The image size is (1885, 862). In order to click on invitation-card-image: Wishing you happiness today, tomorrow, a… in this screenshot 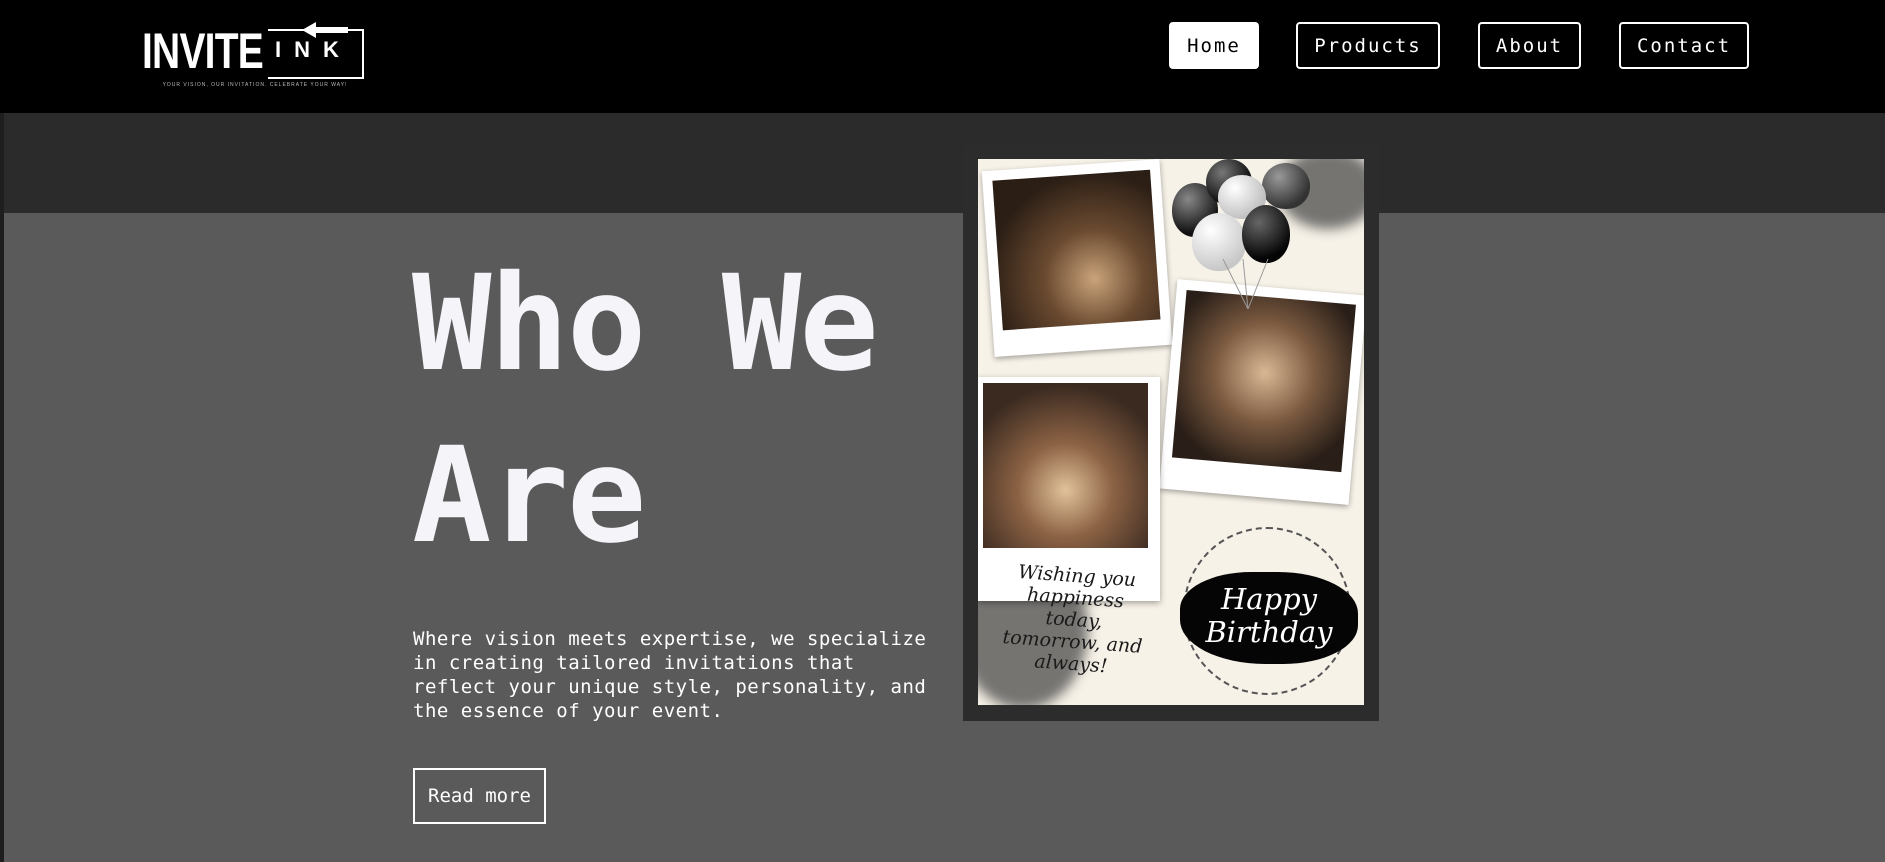, I will do `click(1171, 432)`.